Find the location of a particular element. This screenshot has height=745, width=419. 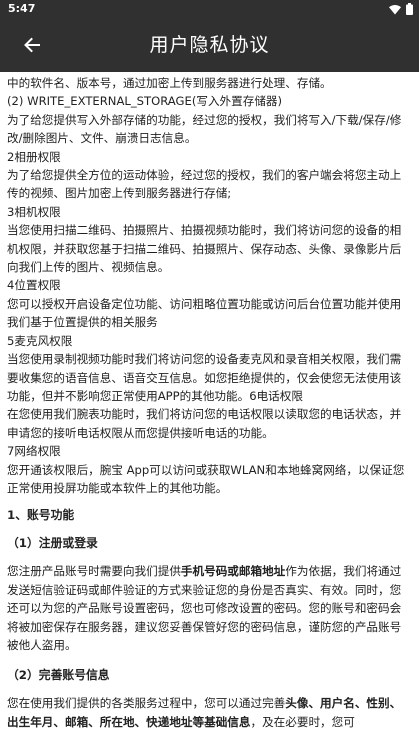

text-line: (2) WRITE_EXTERNAL_STORAGE(写入外置存储器) is located at coordinates (145, 101).